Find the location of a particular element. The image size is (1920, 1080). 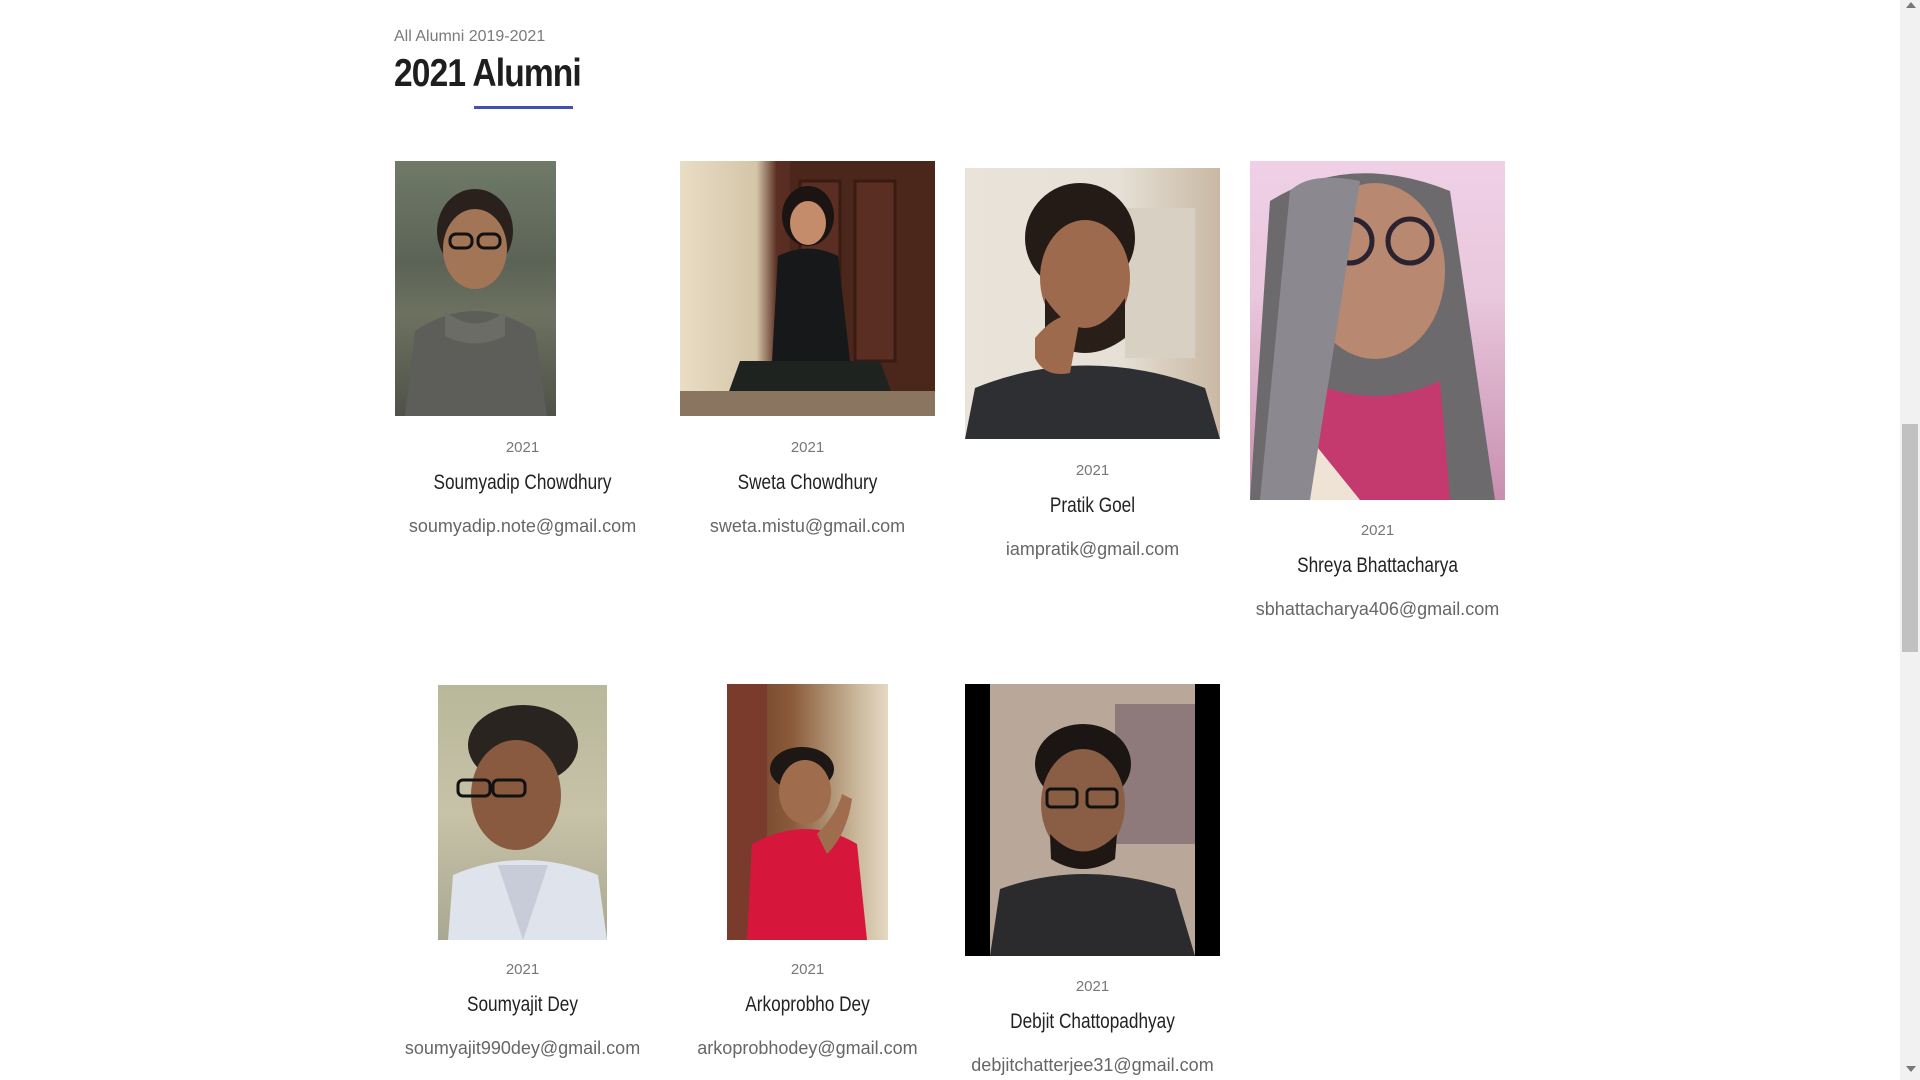

alumni-name: Debjit Chattopadhyay is located at coordinates (1092, 1021).